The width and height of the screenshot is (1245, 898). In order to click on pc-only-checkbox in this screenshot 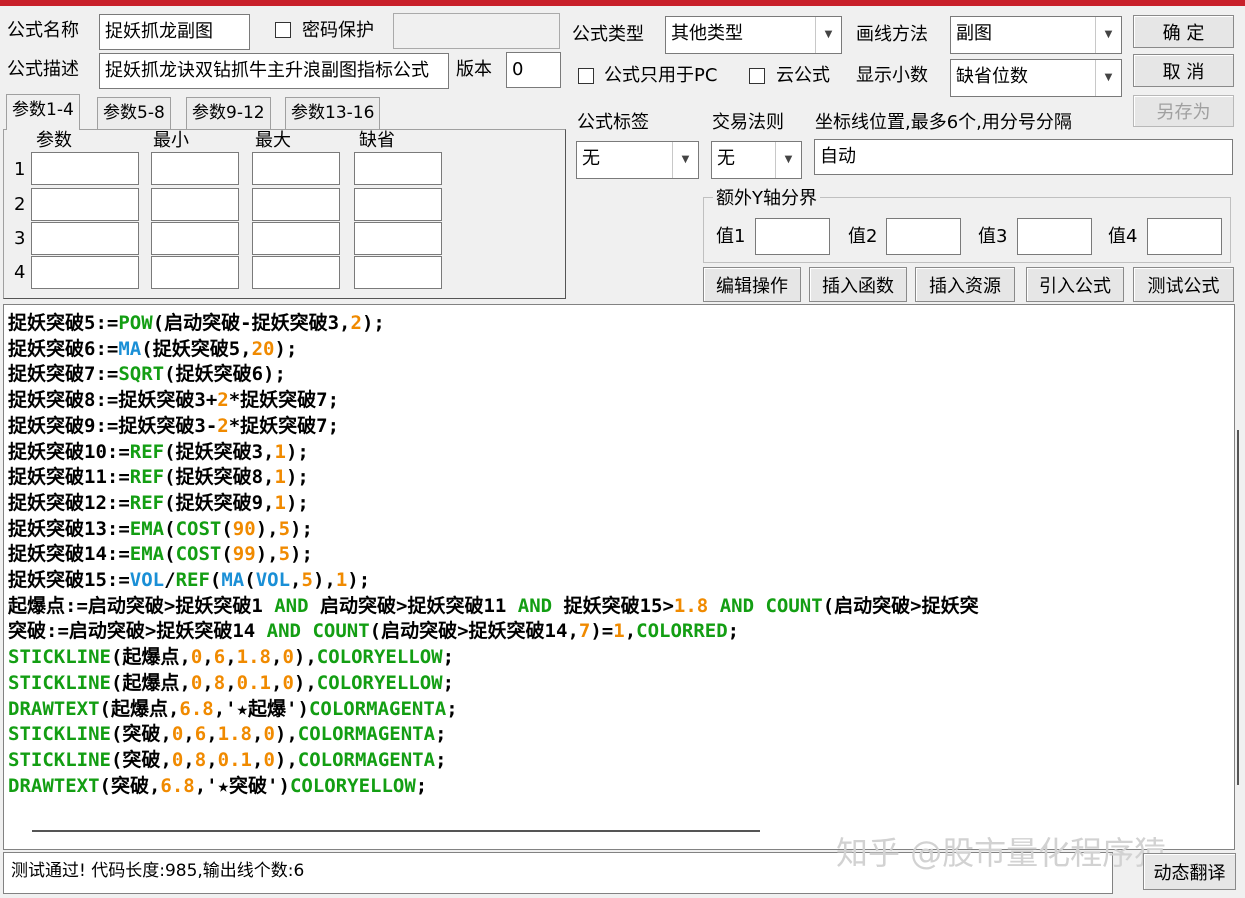, I will do `click(586, 76)`.